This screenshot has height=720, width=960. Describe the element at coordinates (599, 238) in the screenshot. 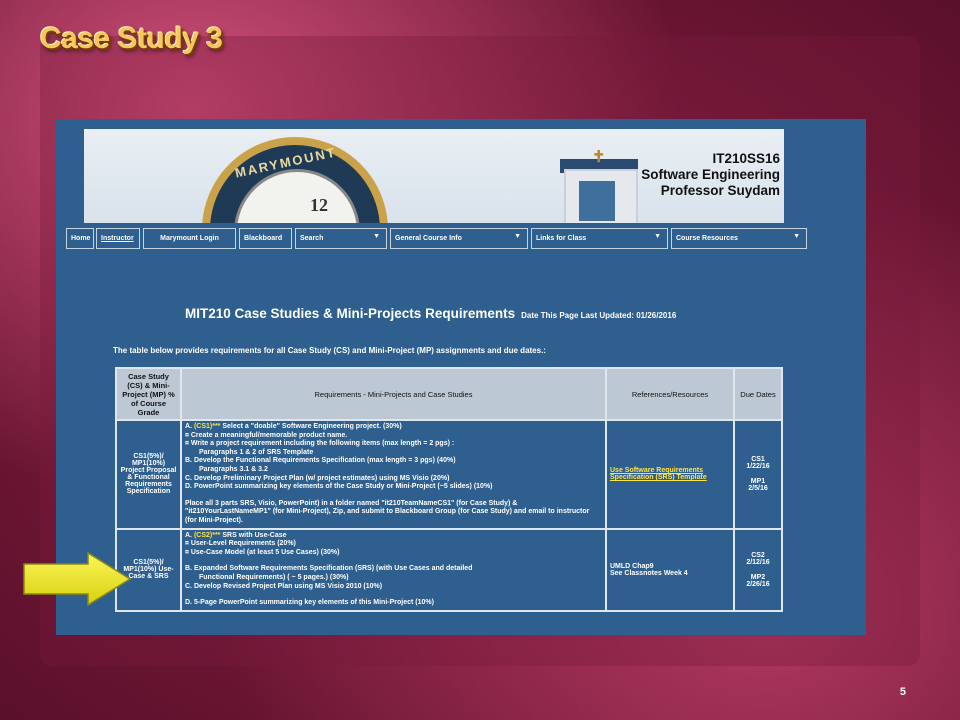

I see `nav-links-for-class-dropdown: Links for Class ▼` at that location.